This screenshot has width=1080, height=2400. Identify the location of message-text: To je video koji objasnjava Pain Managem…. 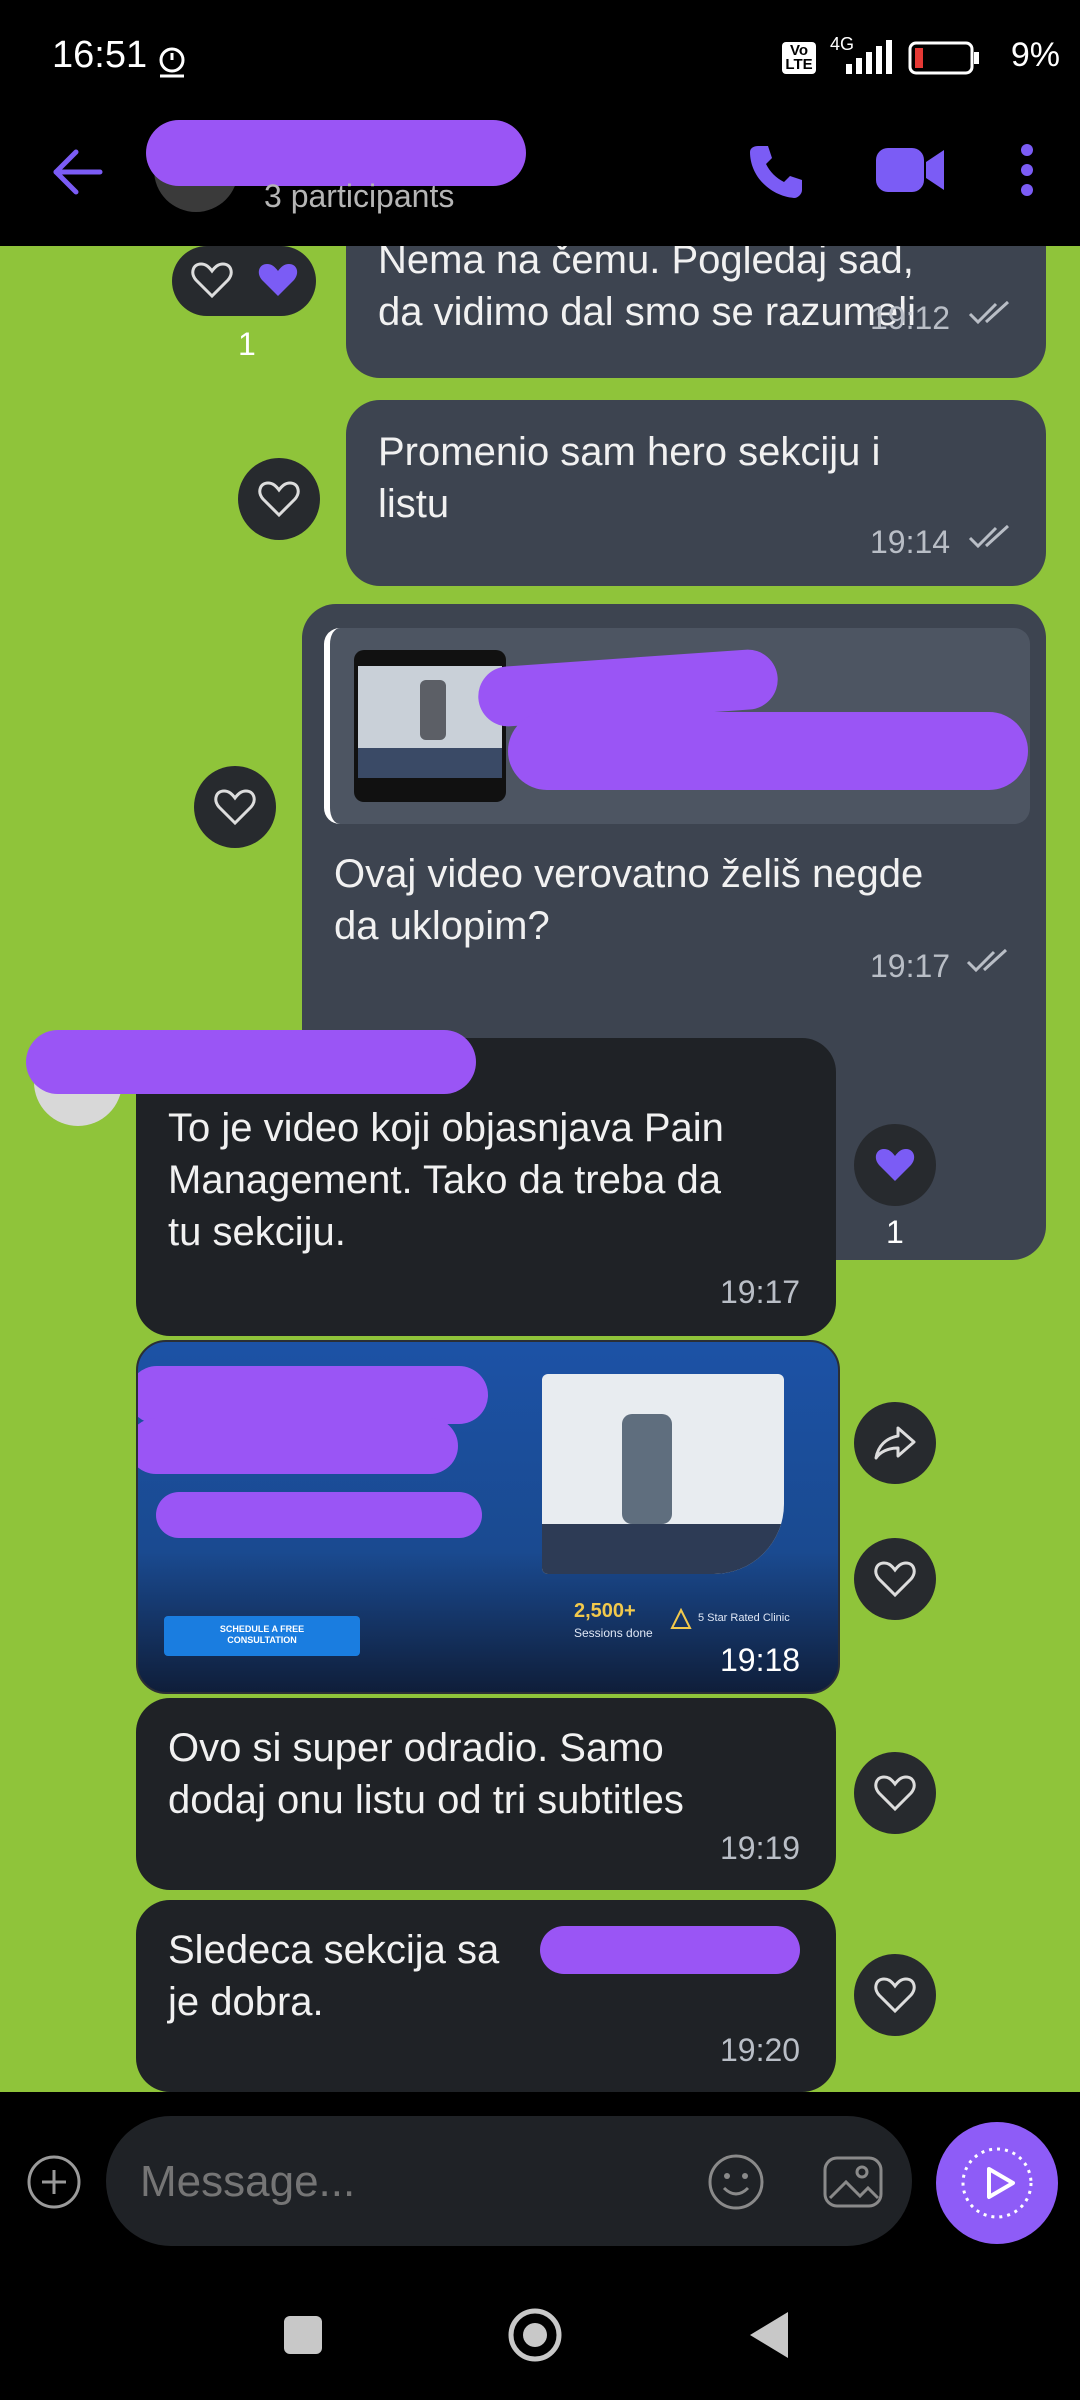
(446, 1180).